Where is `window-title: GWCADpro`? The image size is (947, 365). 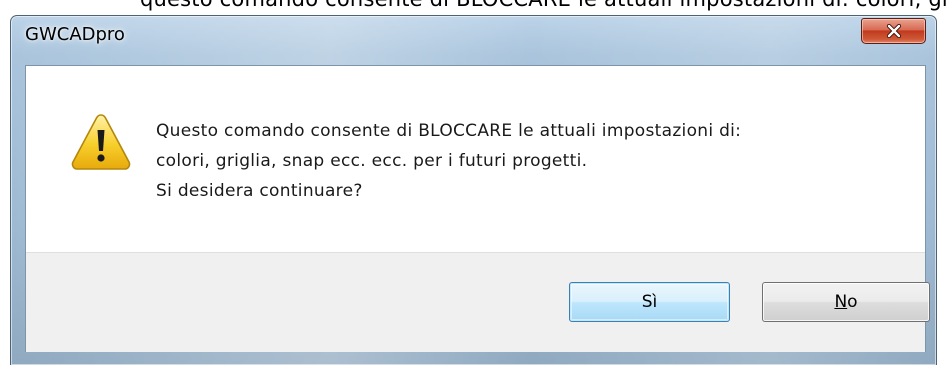
window-title: GWCADpro is located at coordinates (75, 34).